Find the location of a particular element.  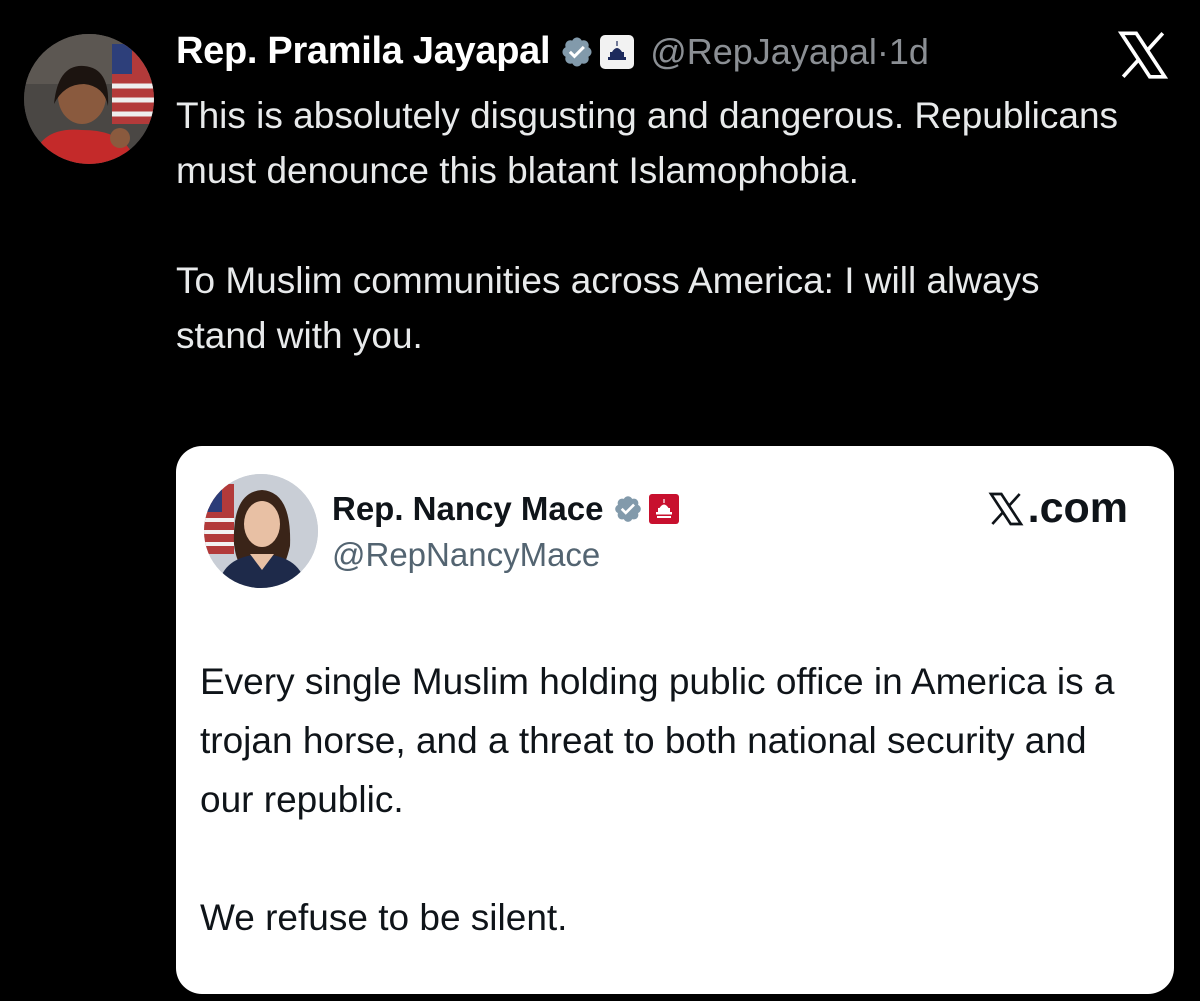

quoted-author-handle: @RepNancyMace is located at coordinates (466, 555).